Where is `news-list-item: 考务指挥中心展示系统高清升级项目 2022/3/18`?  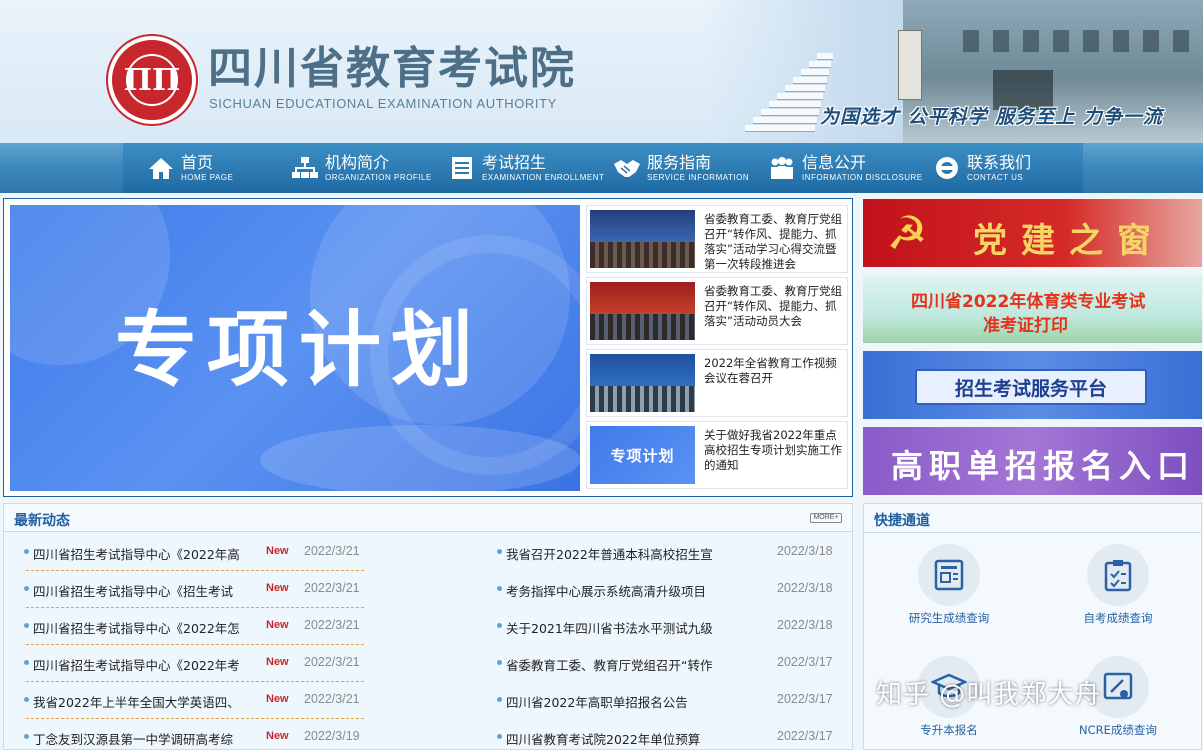
news-list-item: 考务指挥中心展示系统高清升级项目 2022/3/18 is located at coordinates (657, 589).